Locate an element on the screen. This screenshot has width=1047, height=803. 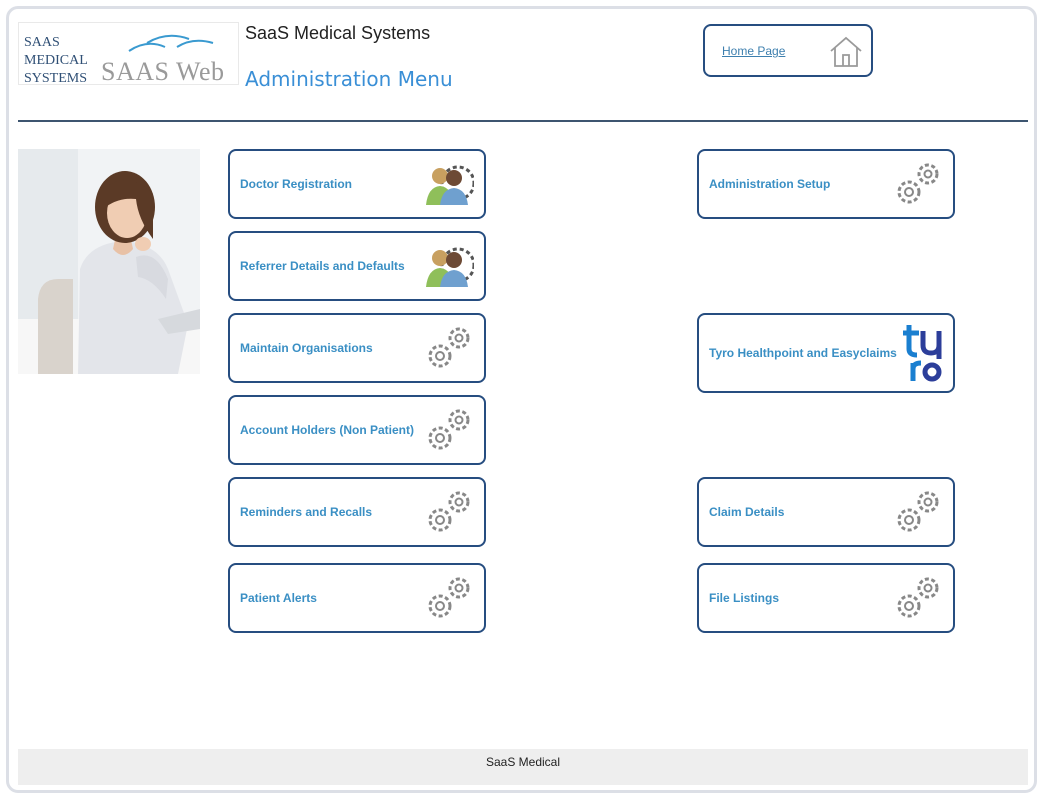
reminders-recalls-label: Reminders and Recalls is located at coordinates (306, 512).